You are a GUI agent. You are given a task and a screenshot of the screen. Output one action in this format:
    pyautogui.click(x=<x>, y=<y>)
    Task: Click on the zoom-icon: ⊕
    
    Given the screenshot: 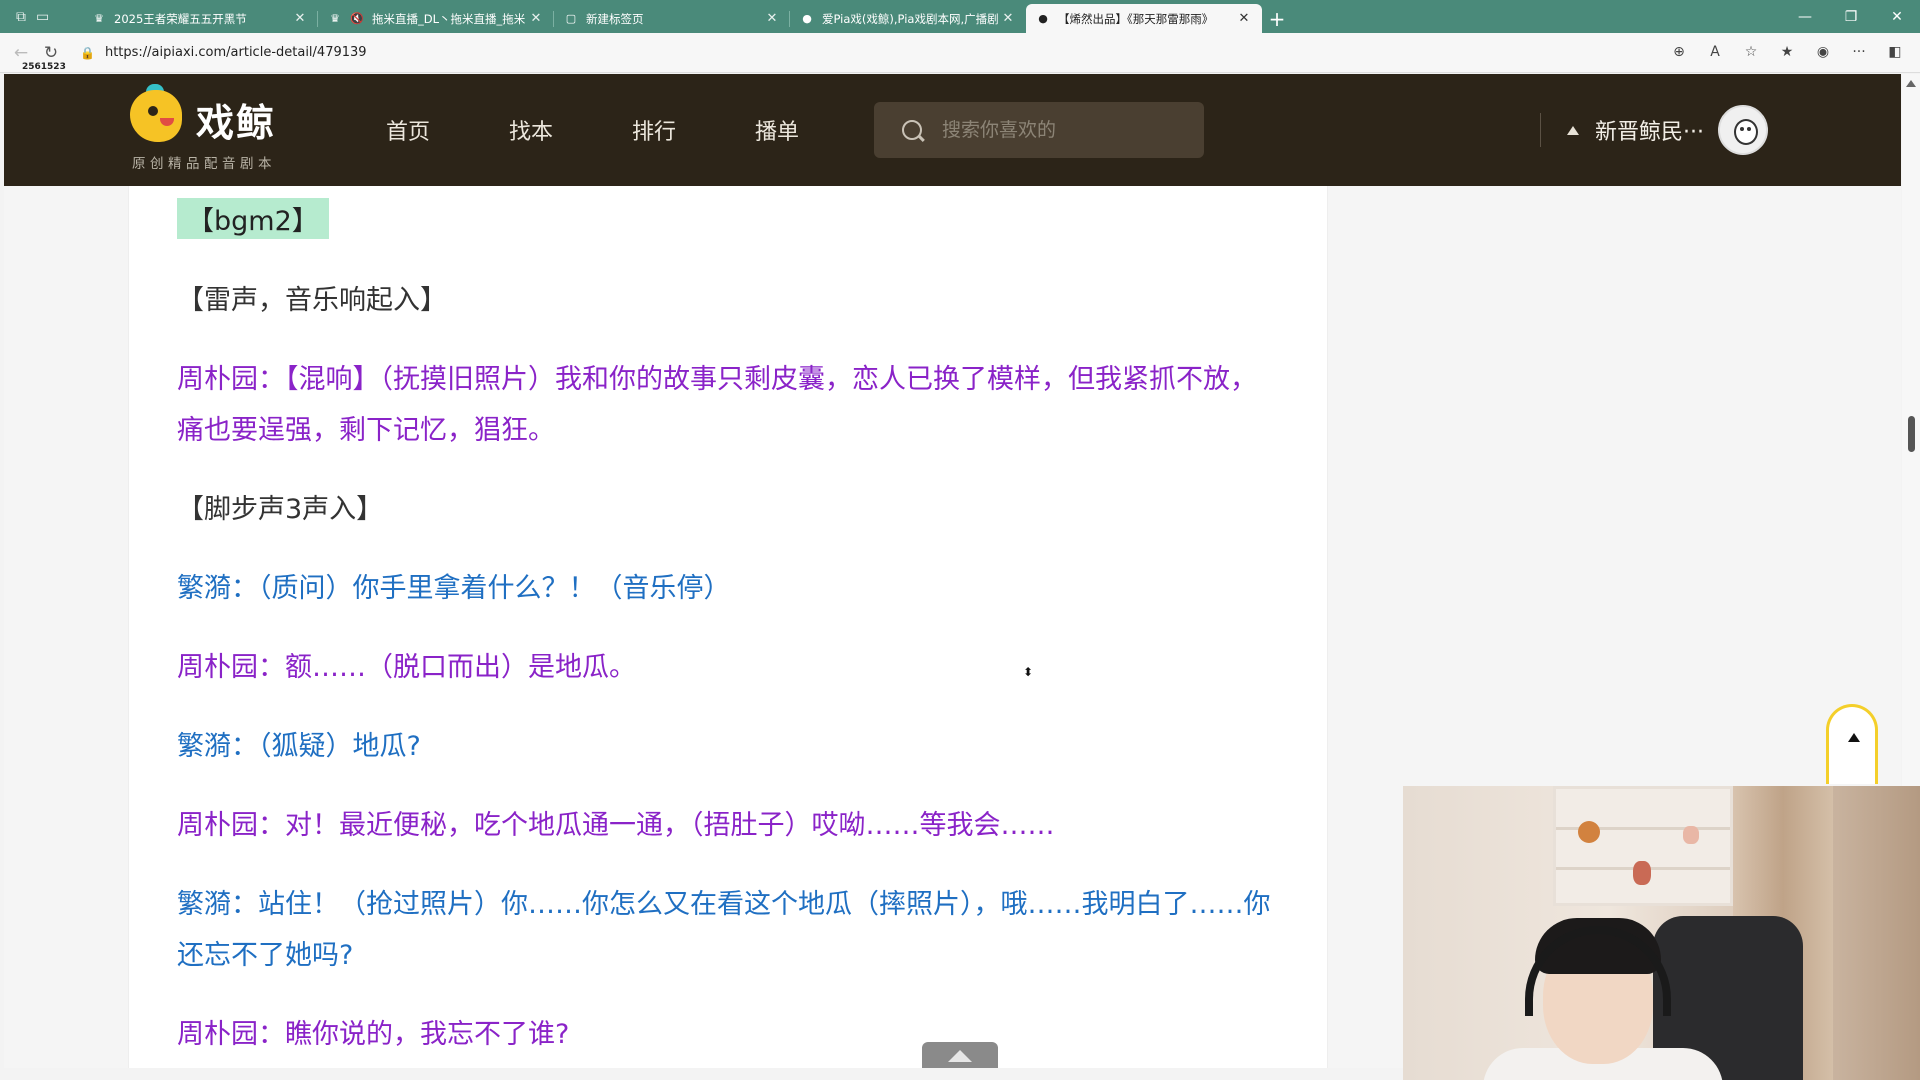 What is the action you would take?
    pyautogui.click(x=1679, y=52)
    